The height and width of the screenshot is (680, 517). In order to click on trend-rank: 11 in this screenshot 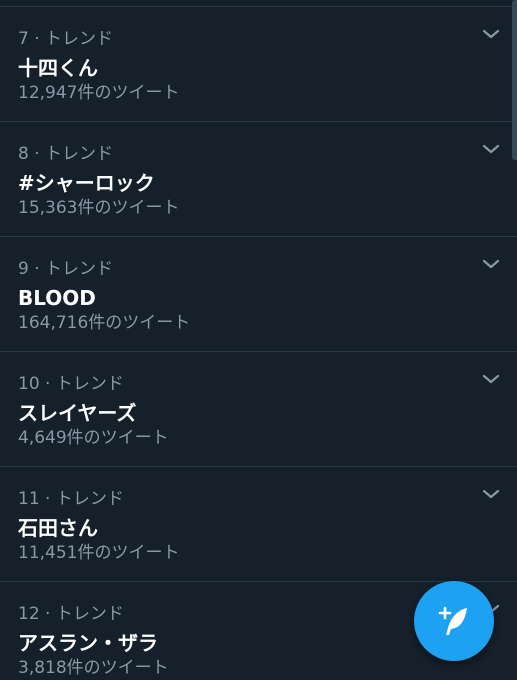, I will do `click(29, 499)`.